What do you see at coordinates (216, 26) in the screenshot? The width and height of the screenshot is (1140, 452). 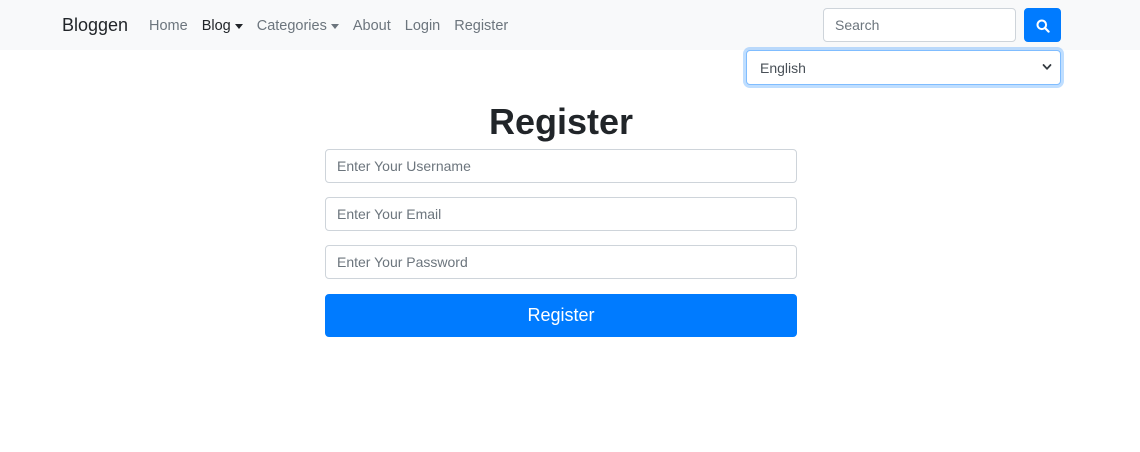 I see `nav-link-label: Blog` at bounding box center [216, 26].